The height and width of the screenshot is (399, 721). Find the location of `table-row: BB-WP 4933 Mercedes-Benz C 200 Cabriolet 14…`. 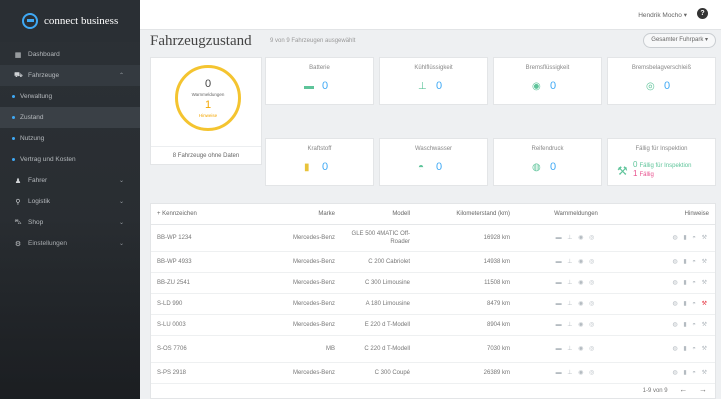

table-row: BB-WP 4933 Mercedes-Benz C 200 Cabriolet 14… is located at coordinates (433, 262).